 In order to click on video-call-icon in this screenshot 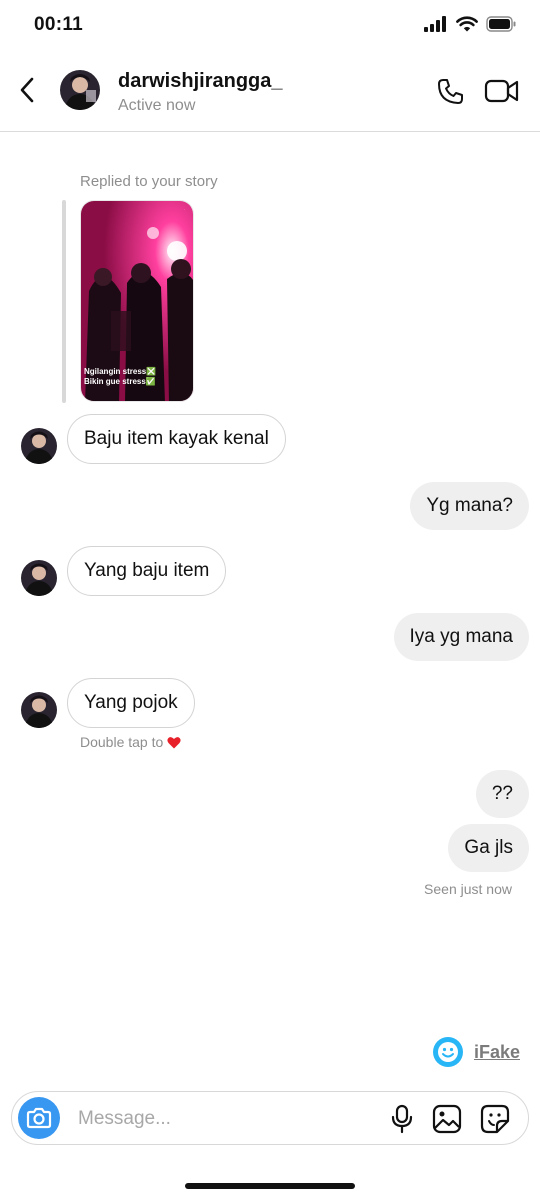, I will do `click(502, 91)`.